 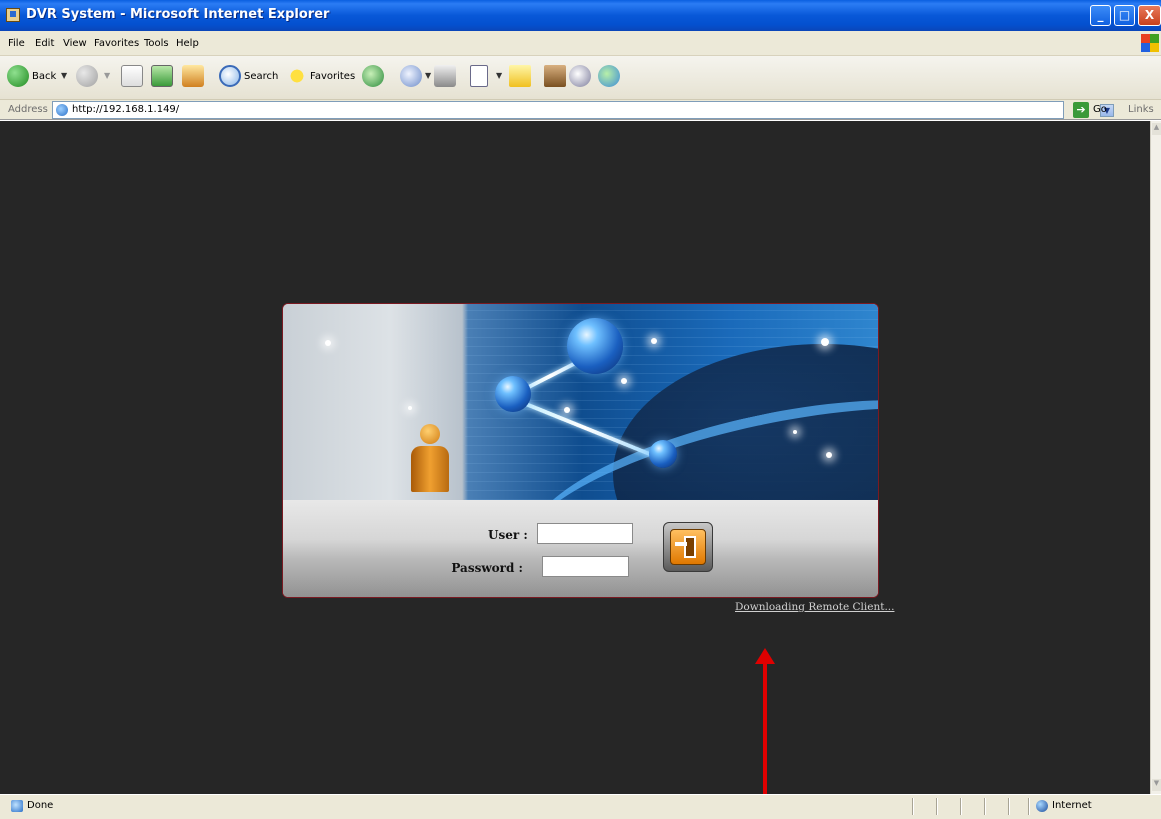 I want to click on favorites-label: Favorites, so click(x=332, y=76).